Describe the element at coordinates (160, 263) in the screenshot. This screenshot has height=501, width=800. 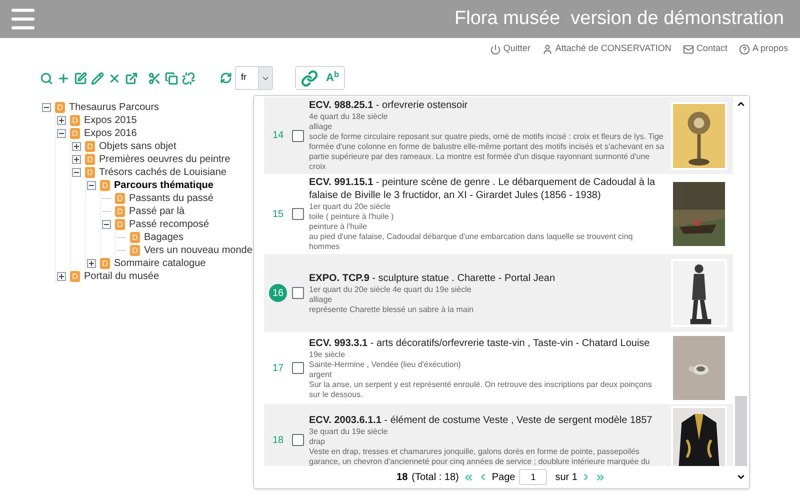
I see `tree-item: Sommaire catalogue` at that location.